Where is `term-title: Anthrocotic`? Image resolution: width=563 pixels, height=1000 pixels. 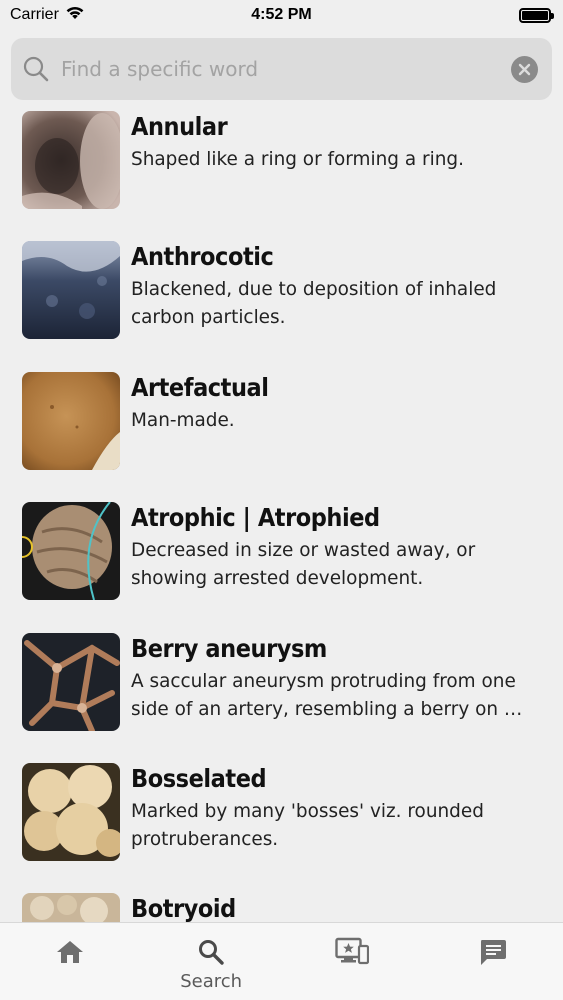 term-title: Anthrocotic is located at coordinates (202, 256).